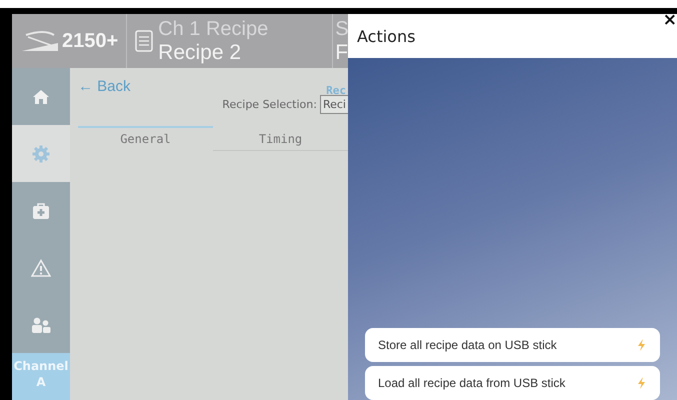  Describe the element at coordinates (90, 41) in the screenshot. I see `product-name: 2150+` at that location.